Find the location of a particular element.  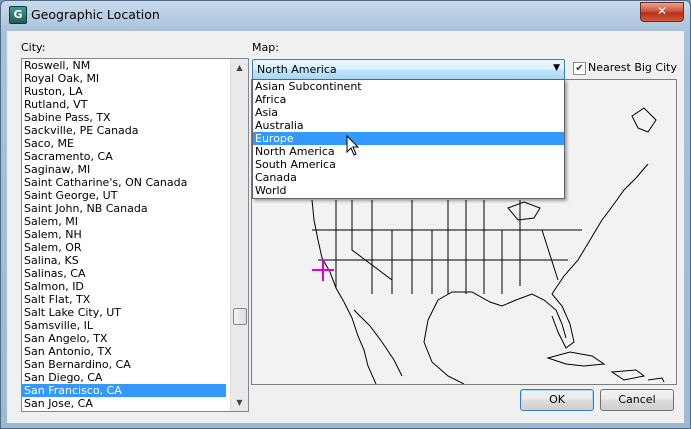

city-list-item: Saint George, UT is located at coordinates (124, 195).